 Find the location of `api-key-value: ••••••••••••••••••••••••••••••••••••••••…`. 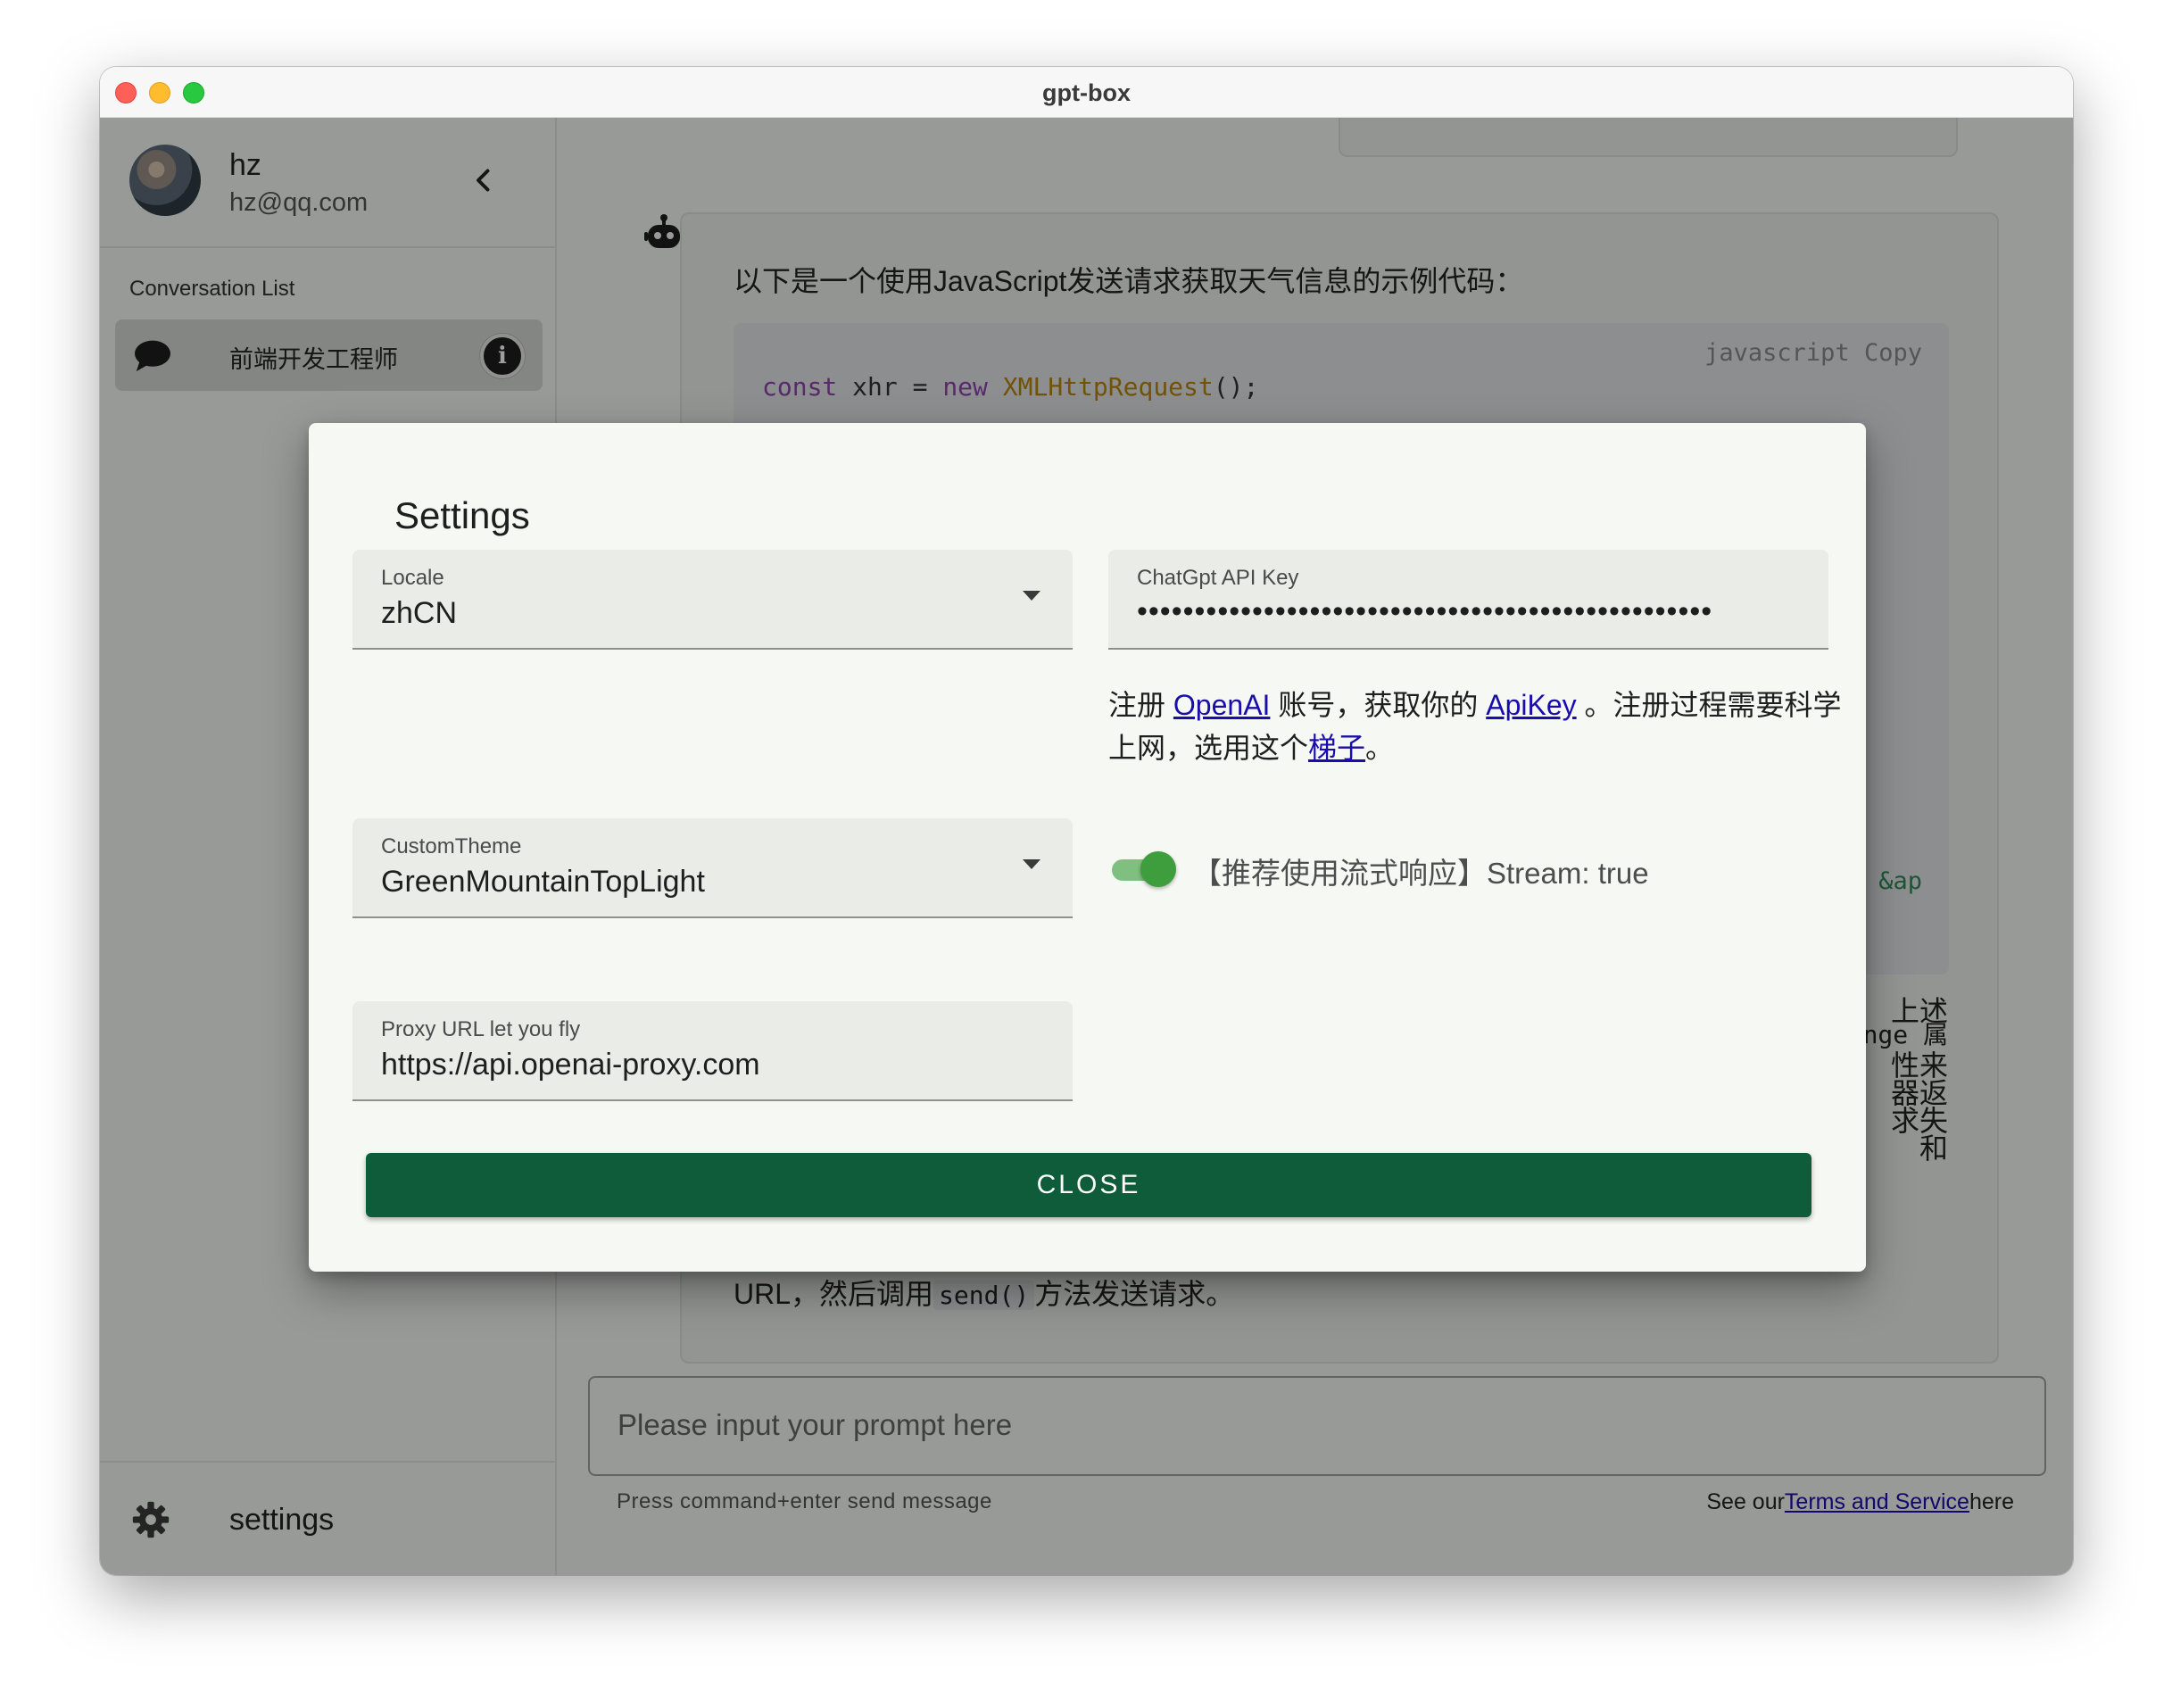

api-key-value: ••••••••••••••••••••••••••••••••••••••••… is located at coordinates (1425, 611).